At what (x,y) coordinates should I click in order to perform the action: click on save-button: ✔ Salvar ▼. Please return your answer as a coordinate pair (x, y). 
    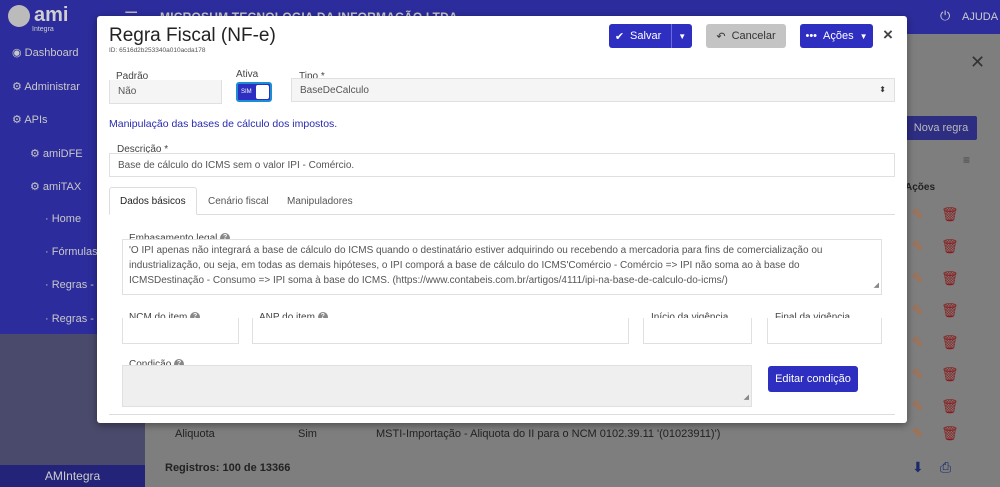
    Looking at the image, I should click on (650, 36).